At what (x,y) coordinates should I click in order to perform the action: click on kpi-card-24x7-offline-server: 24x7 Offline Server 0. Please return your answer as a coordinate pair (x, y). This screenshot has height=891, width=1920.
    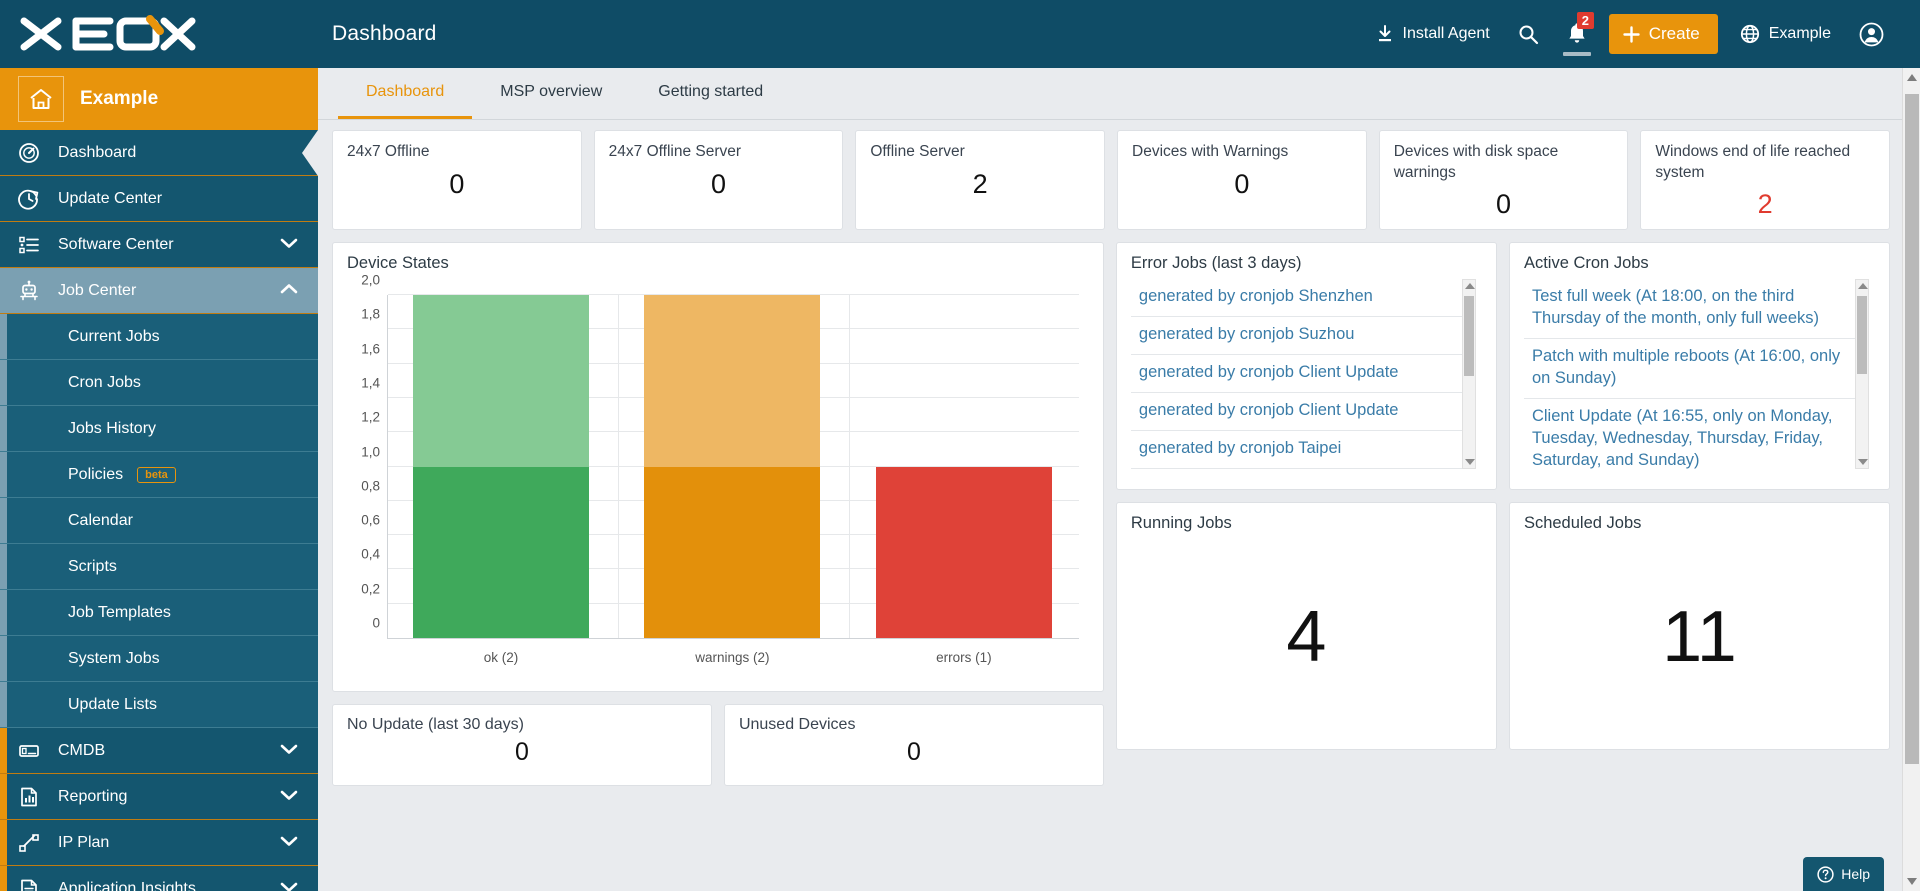
    Looking at the image, I should click on (718, 180).